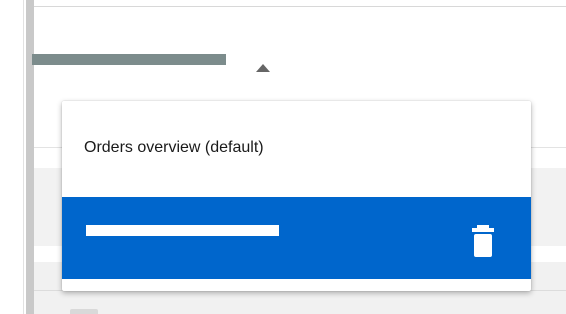  I want to click on menu-item-label: Orders overview (default), so click(174, 147).